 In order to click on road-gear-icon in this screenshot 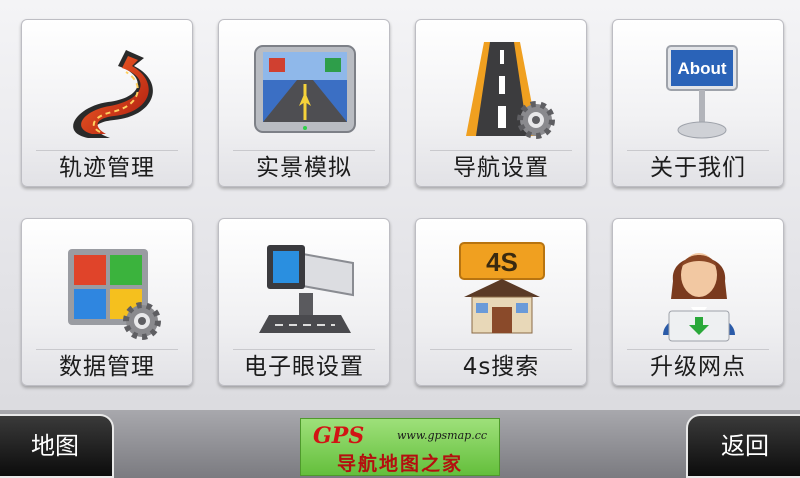, I will do `click(510, 90)`.